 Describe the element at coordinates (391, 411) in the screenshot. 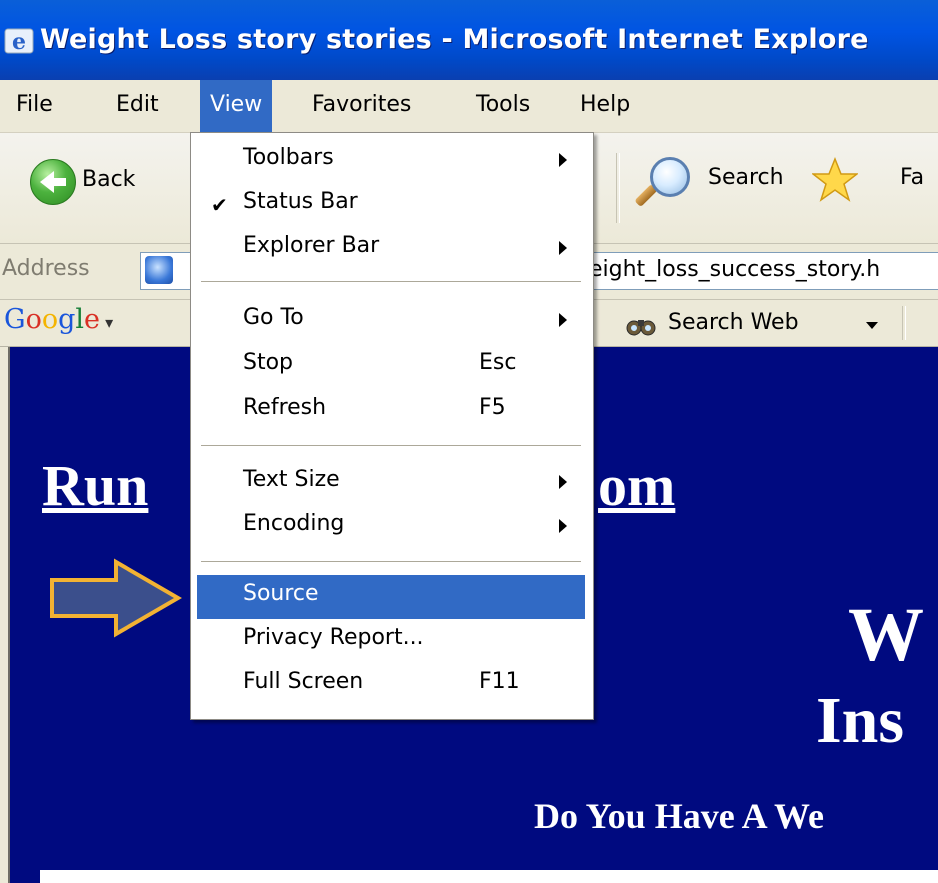

I see `view-menu-refresh: Refresh F5` at that location.